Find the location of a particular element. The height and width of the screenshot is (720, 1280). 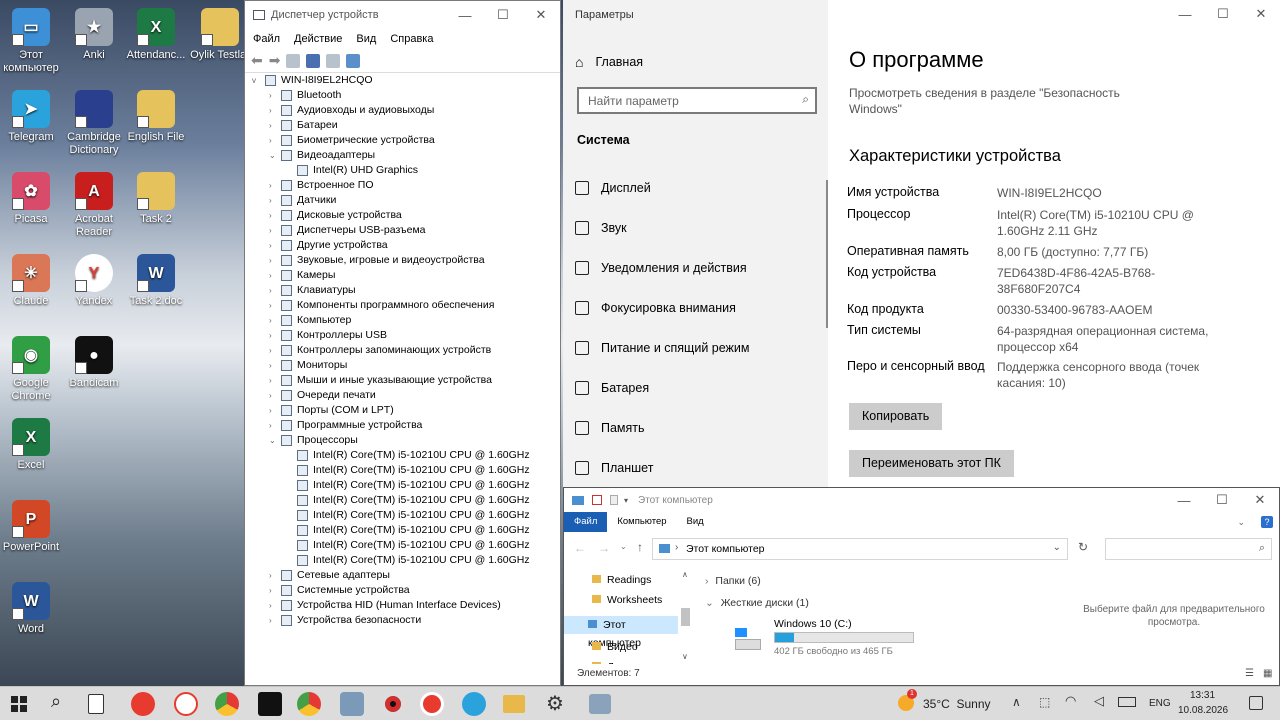

back-arrow-icon: ← is located at coordinates (580, 548).